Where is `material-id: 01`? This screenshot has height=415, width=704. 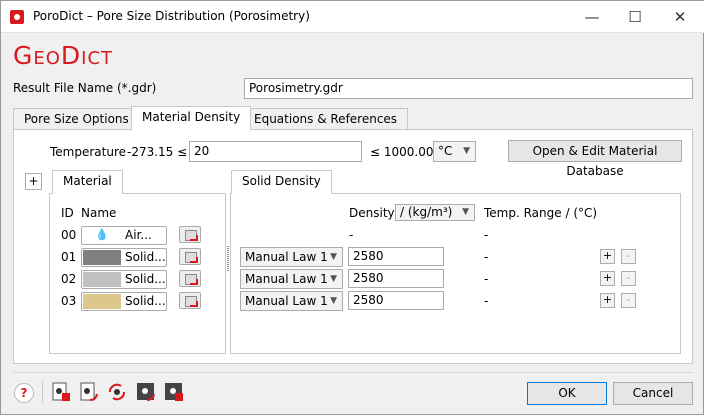 material-id: 01 is located at coordinates (69, 257).